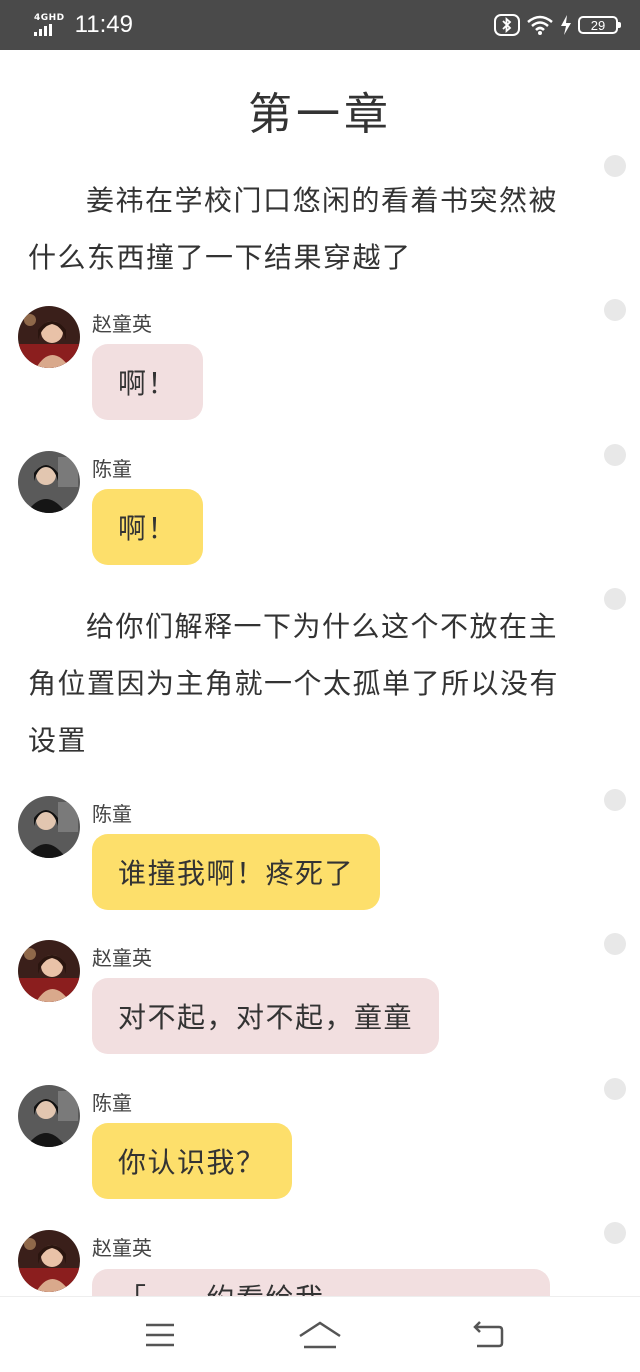 This screenshot has height=1372, width=640. What do you see at coordinates (293, 229) in the screenshot?
I see `narration-paragraph: 姜祎在学校门口悠闲的看着书突然被什么东西撞了一下结果穿越了` at bounding box center [293, 229].